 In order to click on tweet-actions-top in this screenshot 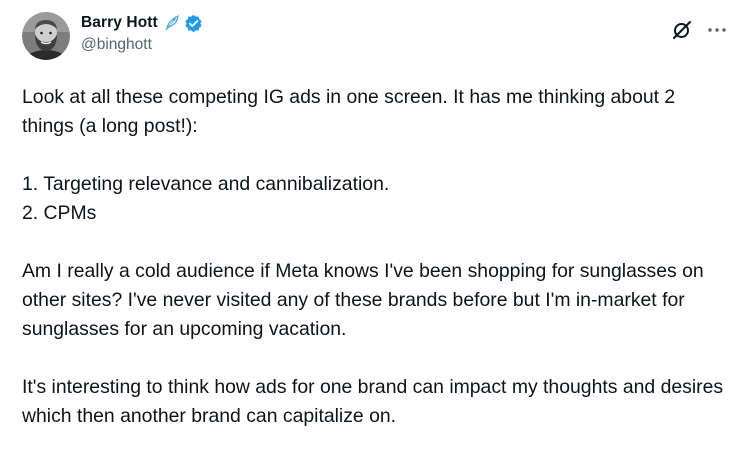, I will do `click(700, 30)`.